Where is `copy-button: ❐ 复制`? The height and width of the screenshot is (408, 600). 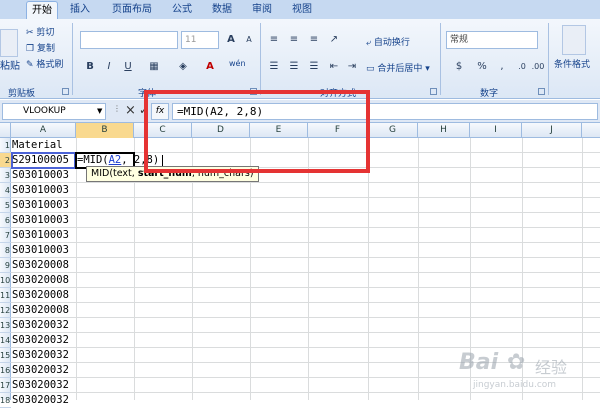 copy-button: ❐ 复制 is located at coordinates (40, 47).